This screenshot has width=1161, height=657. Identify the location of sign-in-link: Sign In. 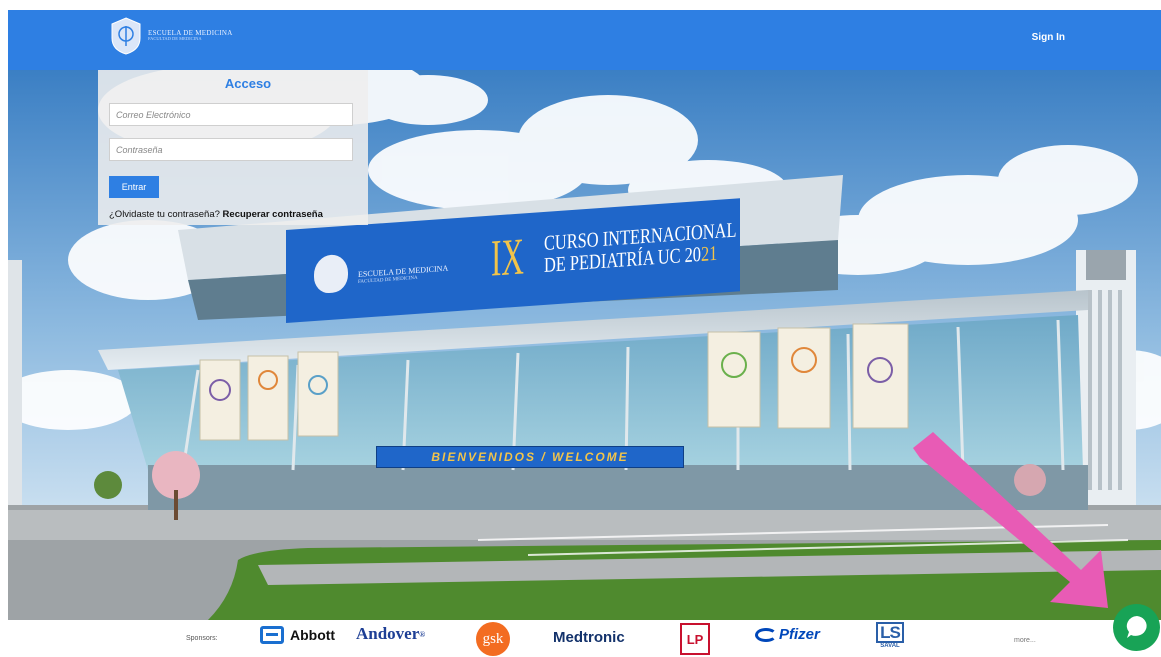
(1048, 37).